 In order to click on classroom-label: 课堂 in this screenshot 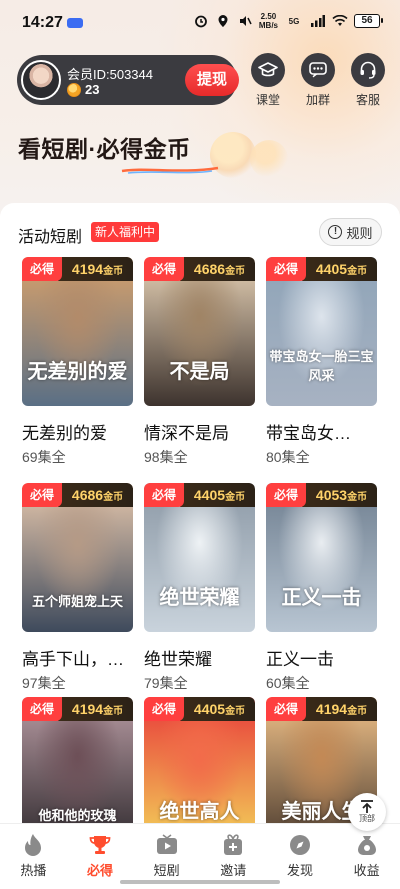, I will do `click(267, 100)`.